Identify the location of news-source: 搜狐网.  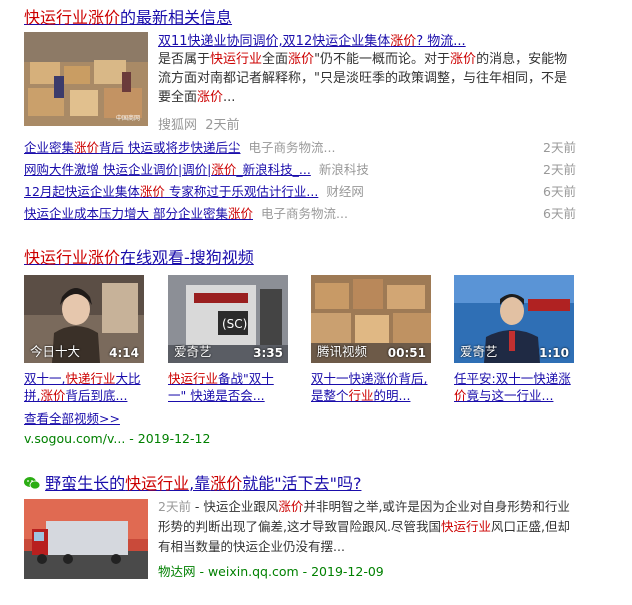
(178, 125).